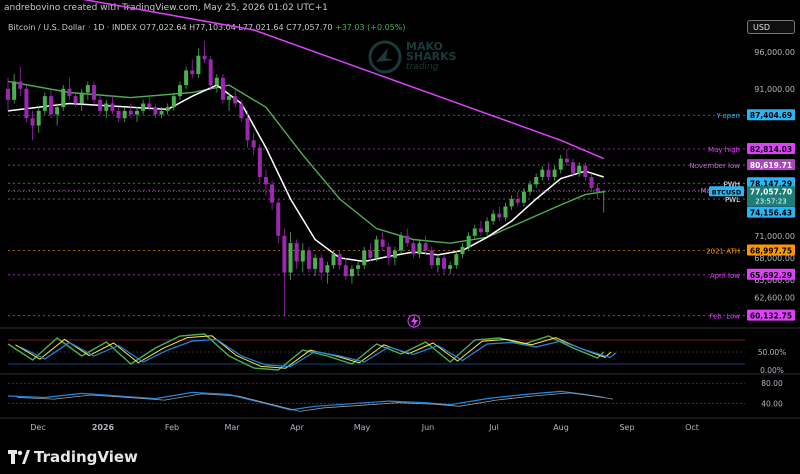 This screenshot has height=474, width=800. Describe the element at coordinates (714, 166) in the screenshot. I see `level-label: November low` at that location.